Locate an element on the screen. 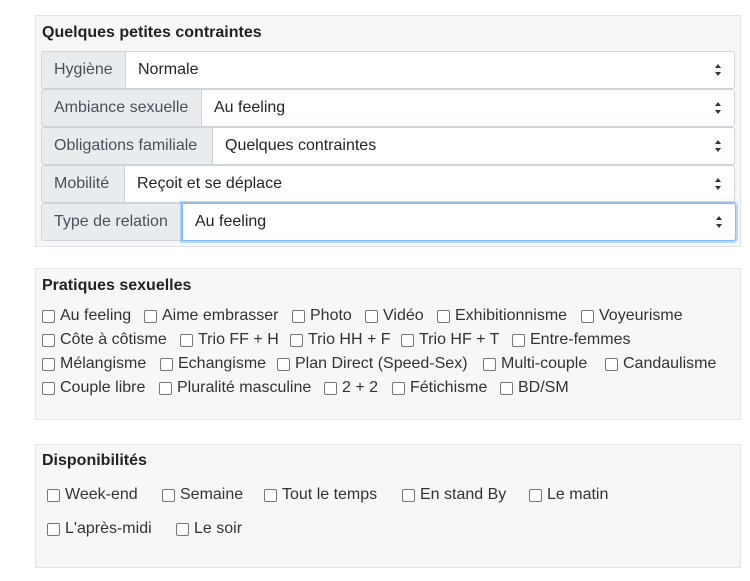 The height and width of the screenshot is (581, 750). practice-option: Couple libre is located at coordinates (93, 388).